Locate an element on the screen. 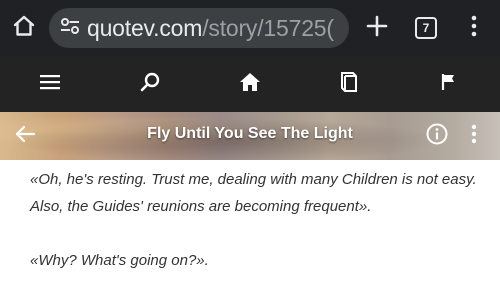  story-title: Fly Until You See The Light is located at coordinates (250, 133).